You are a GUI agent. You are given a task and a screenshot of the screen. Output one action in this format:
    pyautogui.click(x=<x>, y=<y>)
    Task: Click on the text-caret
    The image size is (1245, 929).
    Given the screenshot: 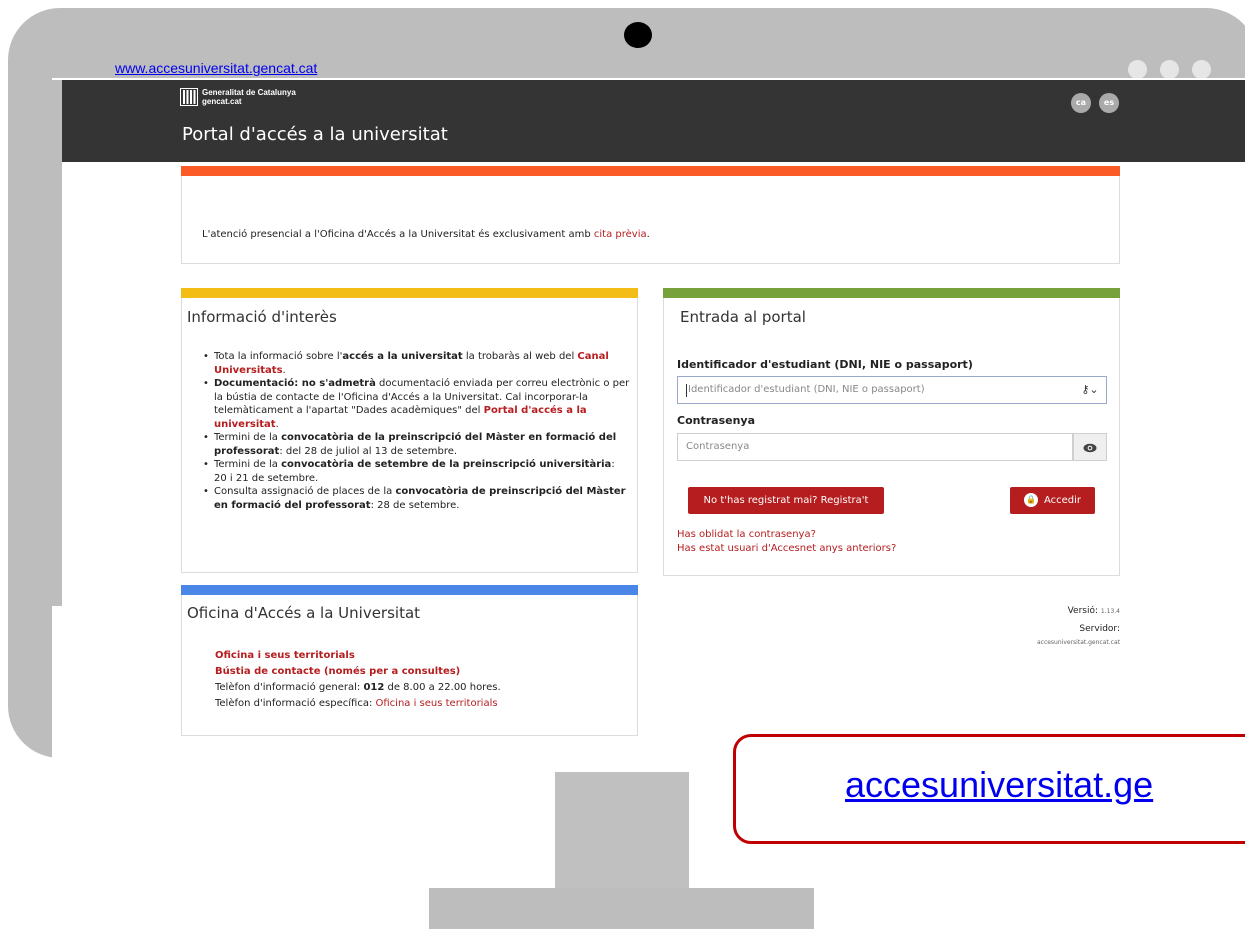 What is the action you would take?
    pyautogui.click(x=686, y=390)
    